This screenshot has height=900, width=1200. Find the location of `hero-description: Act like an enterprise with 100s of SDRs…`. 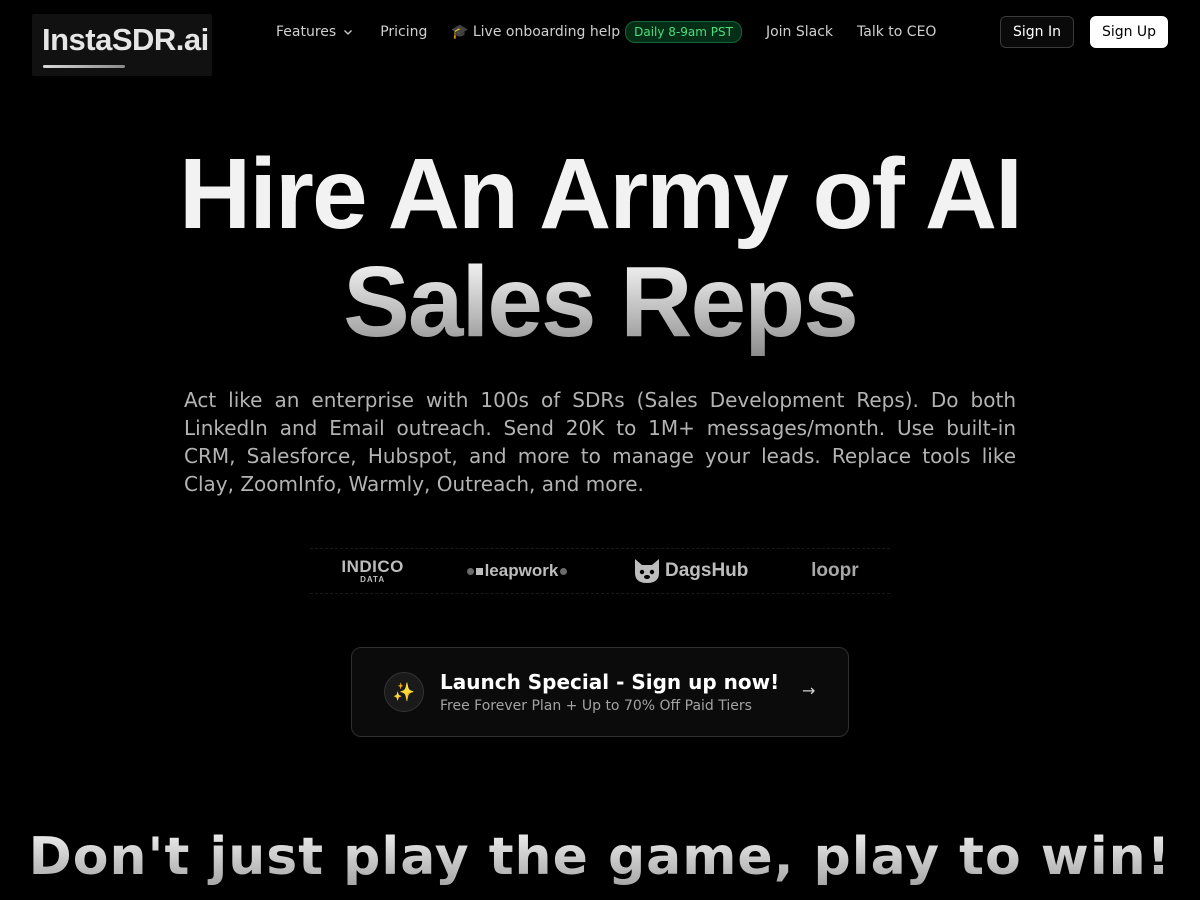

hero-description: Act like an enterprise with 100s of SDRs… is located at coordinates (600, 442).